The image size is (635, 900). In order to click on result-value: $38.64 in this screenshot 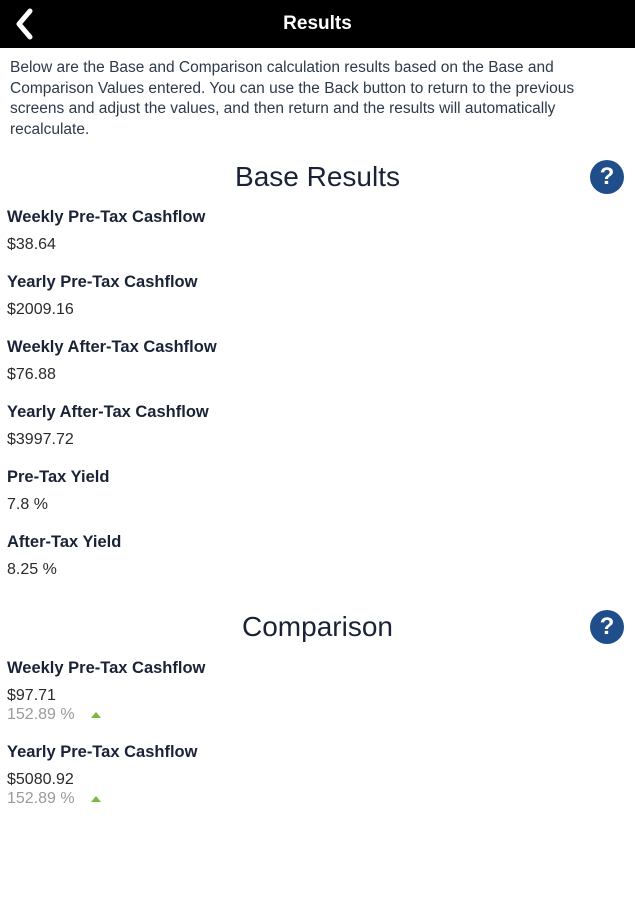, I will do `click(31, 244)`.